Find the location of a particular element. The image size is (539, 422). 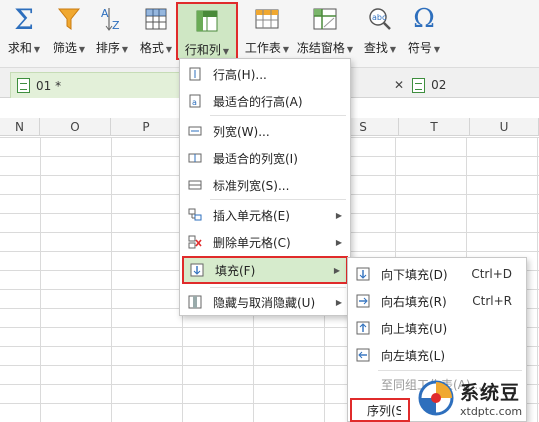

worksheet-button: 工作表 ▼ is located at coordinates (267, 33).